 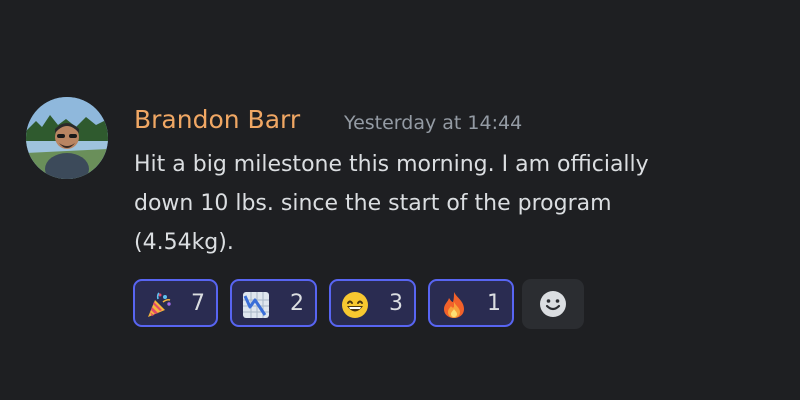 What do you see at coordinates (494, 303) in the screenshot?
I see `reaction-count: 1` at bounding box center [494, 303].